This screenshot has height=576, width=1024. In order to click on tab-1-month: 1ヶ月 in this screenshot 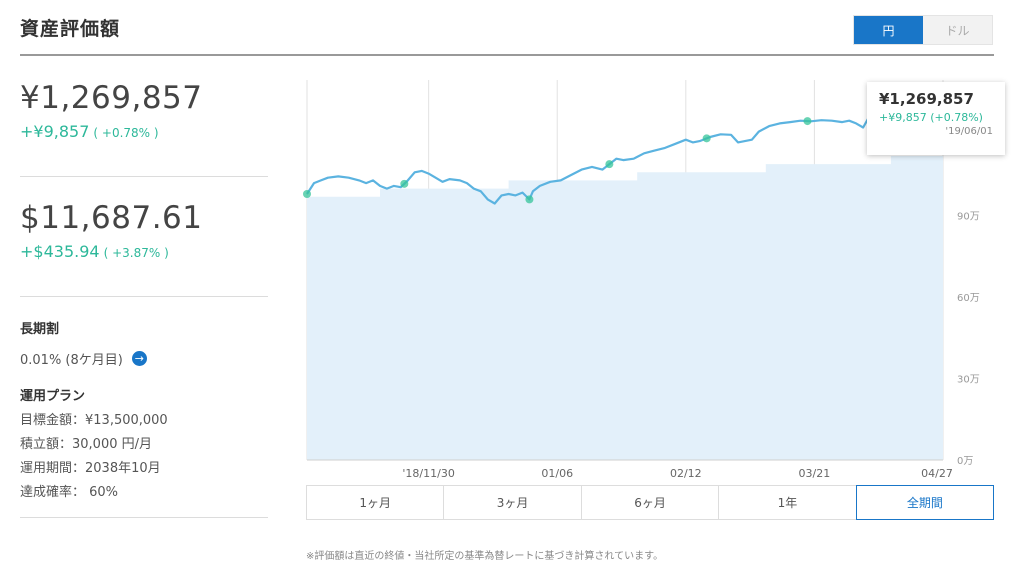, I will do `click(376, 502)`.